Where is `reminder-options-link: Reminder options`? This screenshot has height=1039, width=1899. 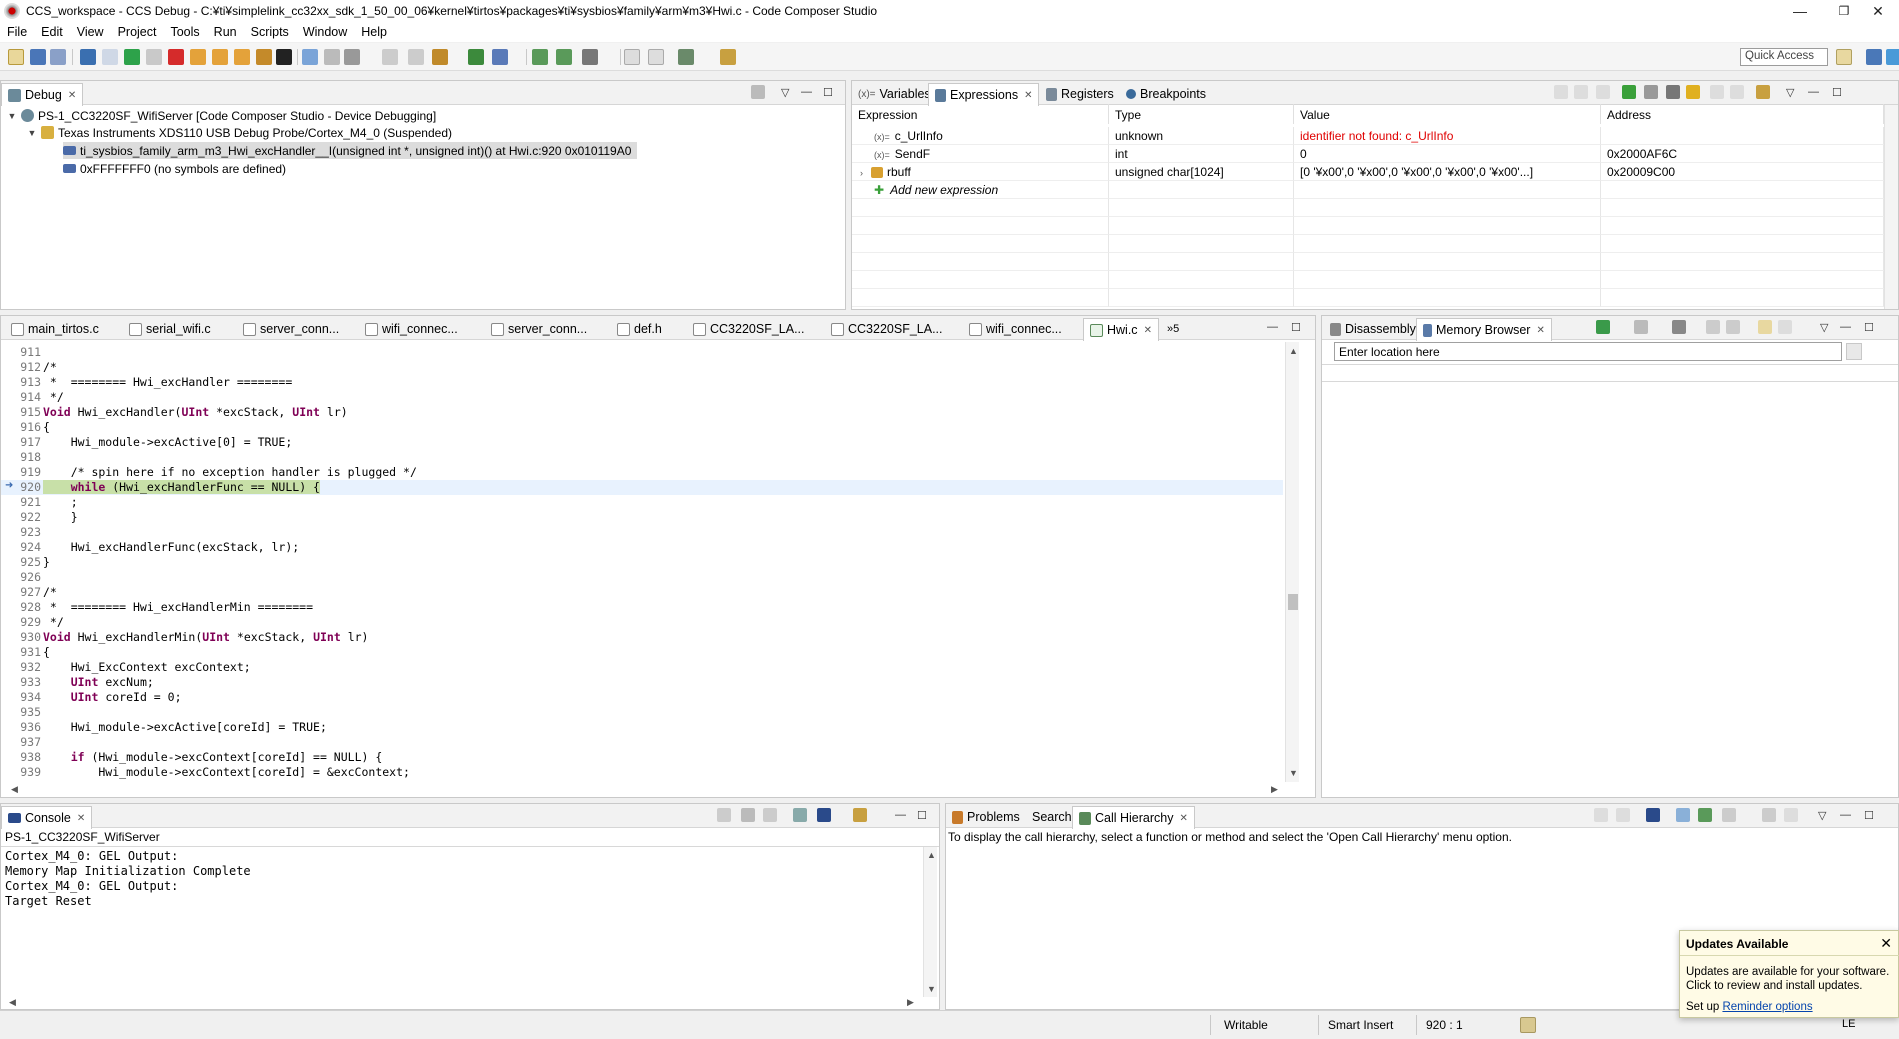
reminder-options-link: Reminder options is located at coordinates (1767, 1007).